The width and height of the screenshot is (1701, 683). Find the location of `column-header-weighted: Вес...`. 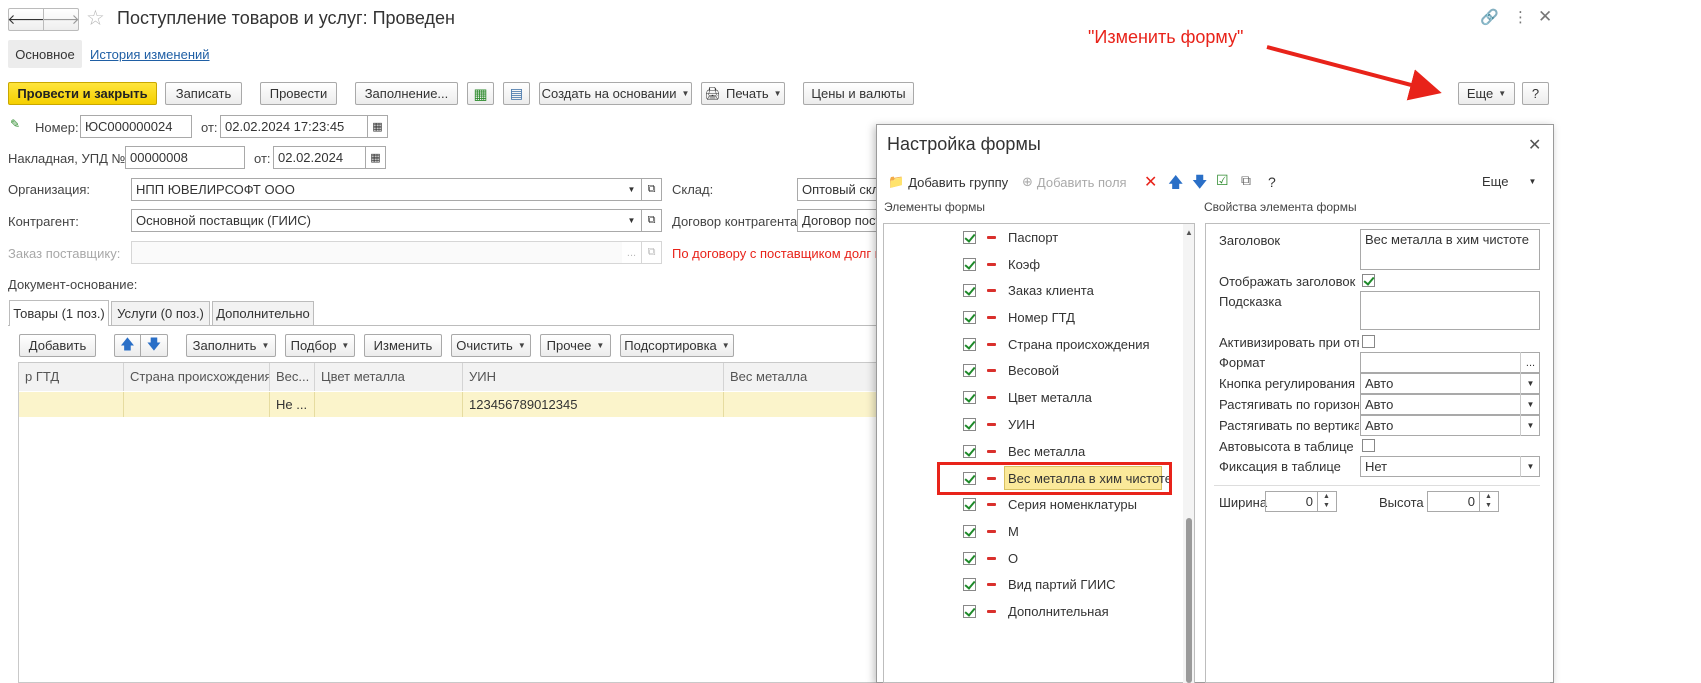

column-header-weighted: Вес... is located at coordinates (292, 377).